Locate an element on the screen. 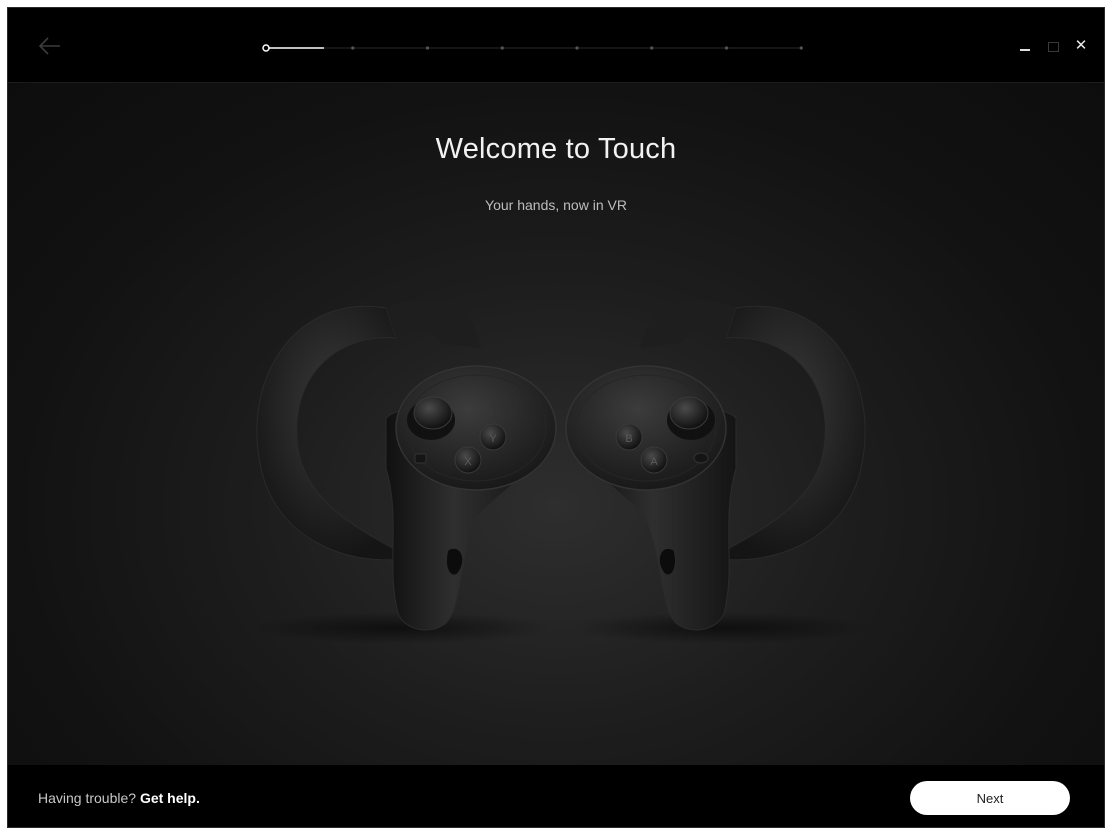 This screenshot has height=835, width=1112. a-button-label: A is located at coordinates (654, 462).